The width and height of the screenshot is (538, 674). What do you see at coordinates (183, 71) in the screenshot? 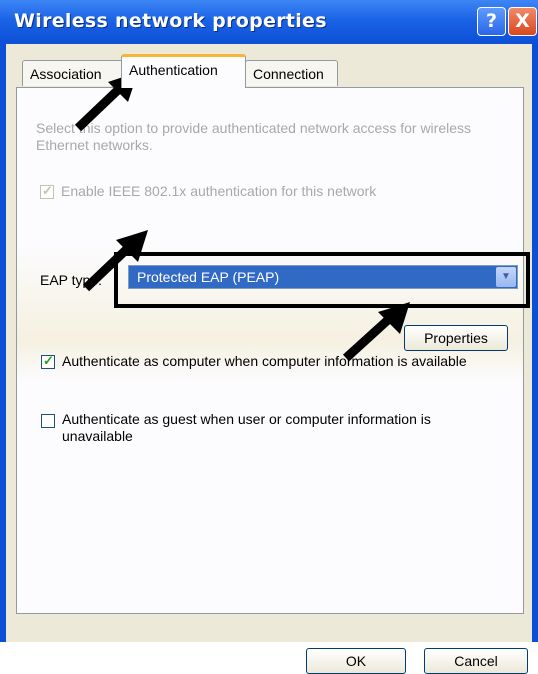
I see `tab-authentication: Authentication` at bounding box center [183, 71].